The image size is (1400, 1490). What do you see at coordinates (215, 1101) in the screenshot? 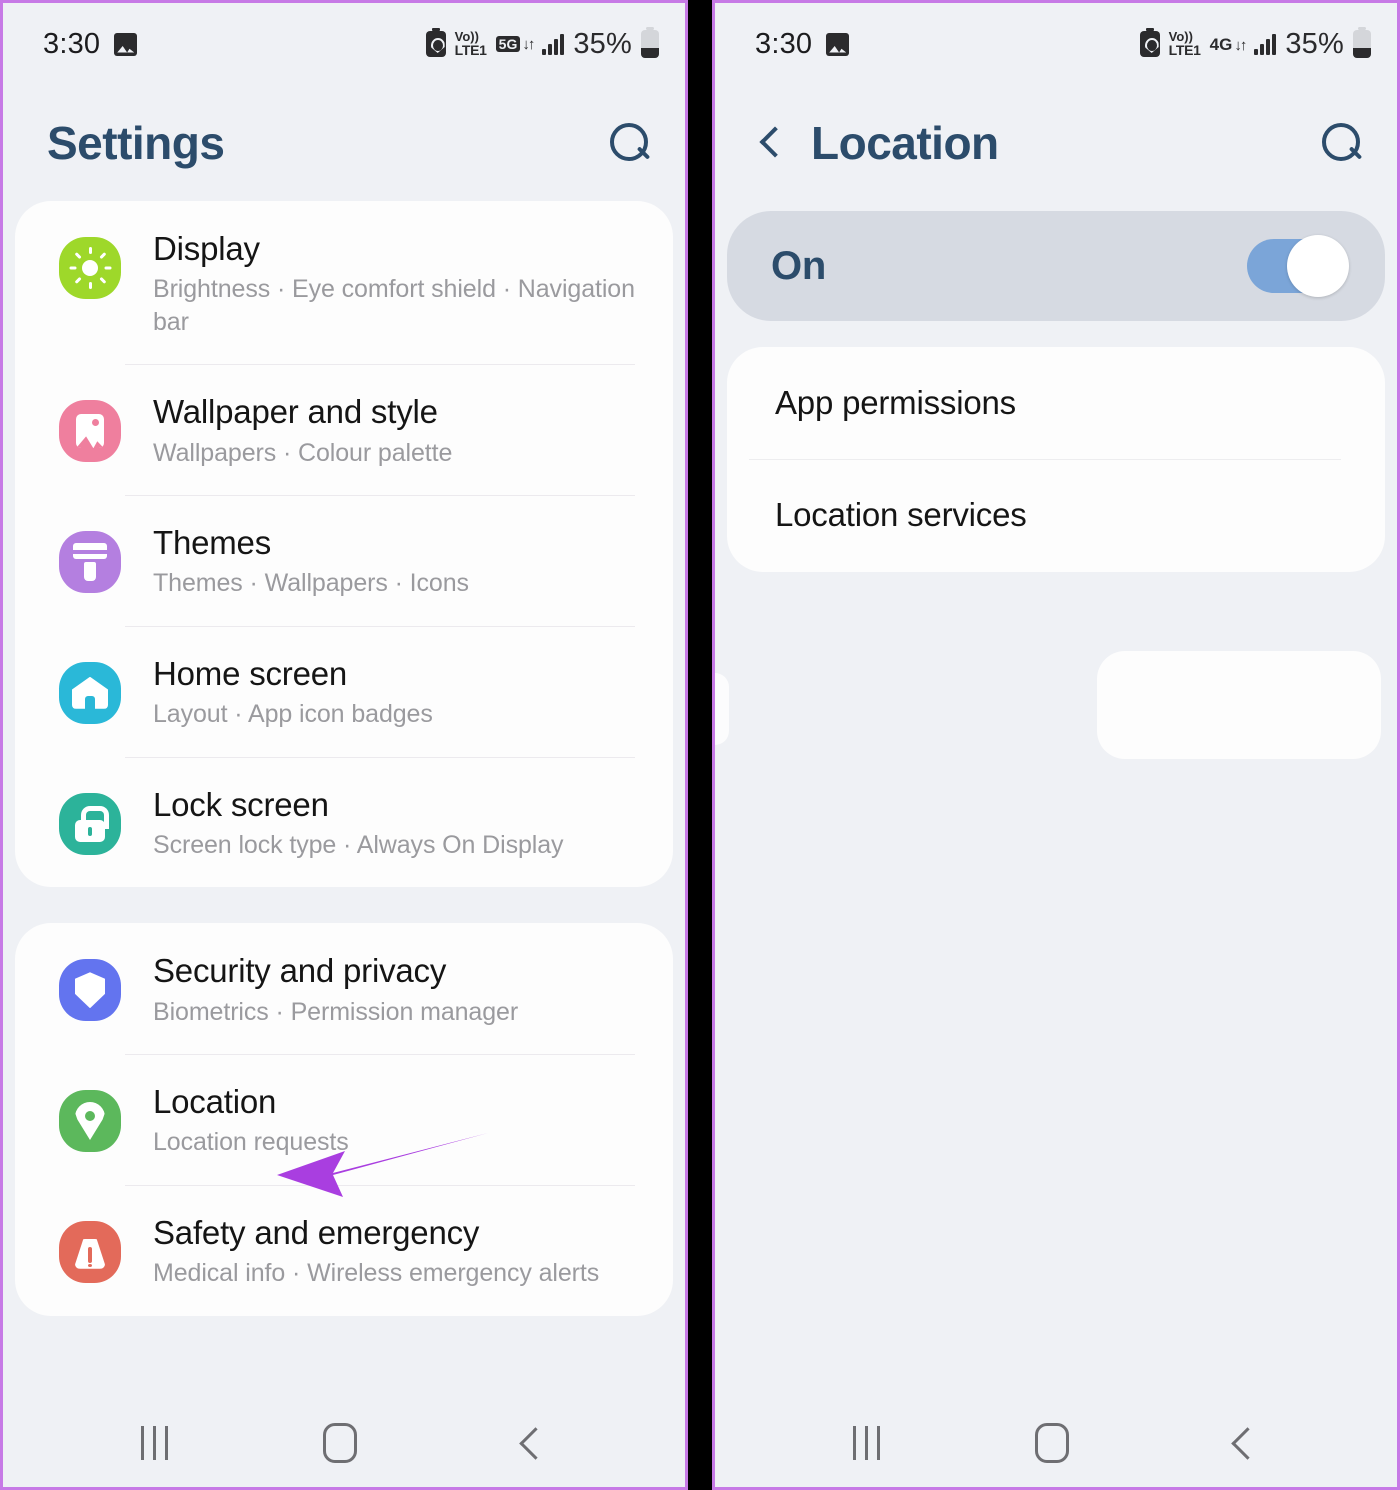
I see `row-title: Location` at bounding box center [215, 1101].